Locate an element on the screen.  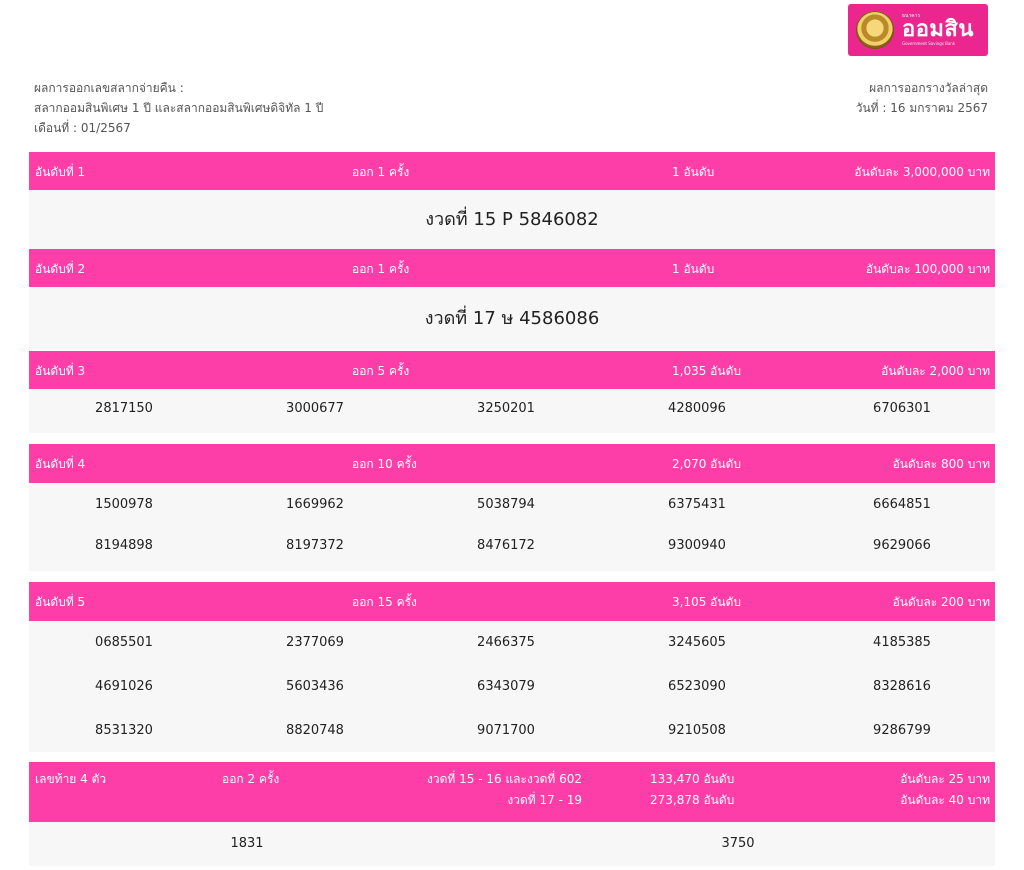
prize-count: 273,878 อันดับ is located at coordinates (692, 800).